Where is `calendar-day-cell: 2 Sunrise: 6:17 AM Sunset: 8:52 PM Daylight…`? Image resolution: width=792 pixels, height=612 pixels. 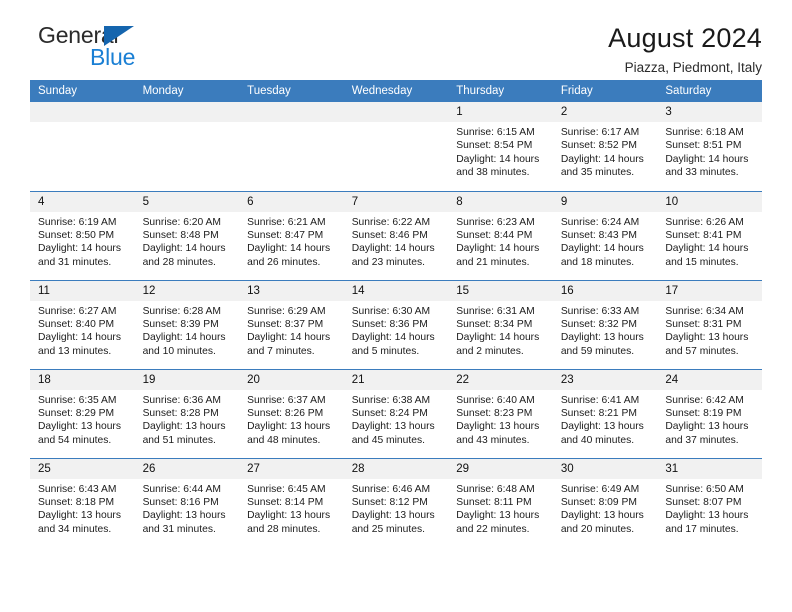 calendar-day-cell: 2 Sunrise: 6:17 AM Sunset: 8:52 PM Daylight… is located at coordinates (605, 146).